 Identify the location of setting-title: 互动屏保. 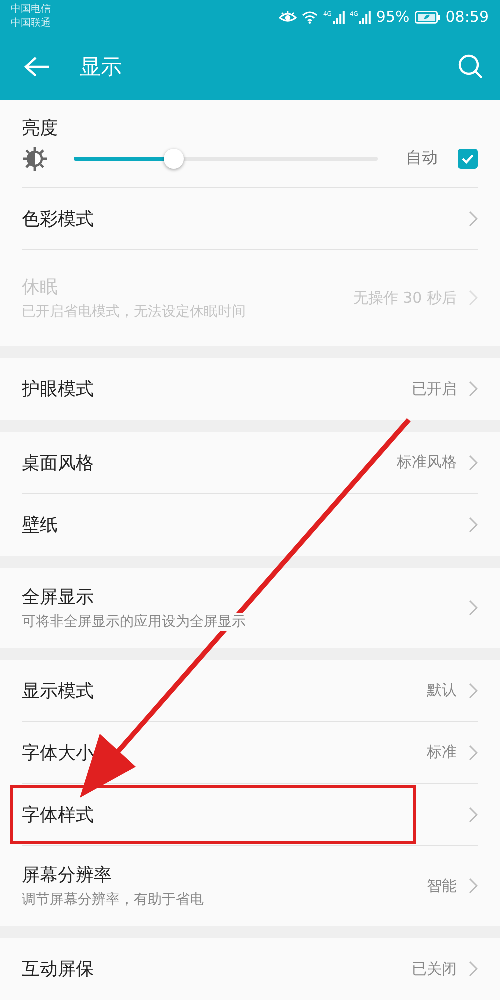
(58, 969).